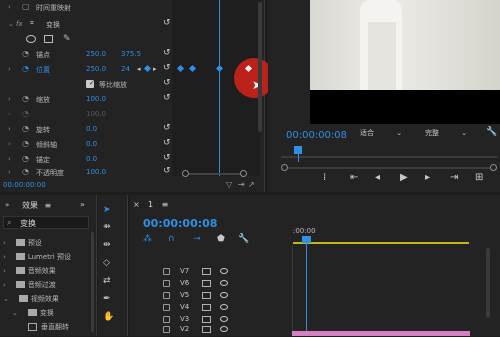 The width and height of the screenshot is (500, 337). I want to click on step-back-icon: ◂, so click(377, 177).